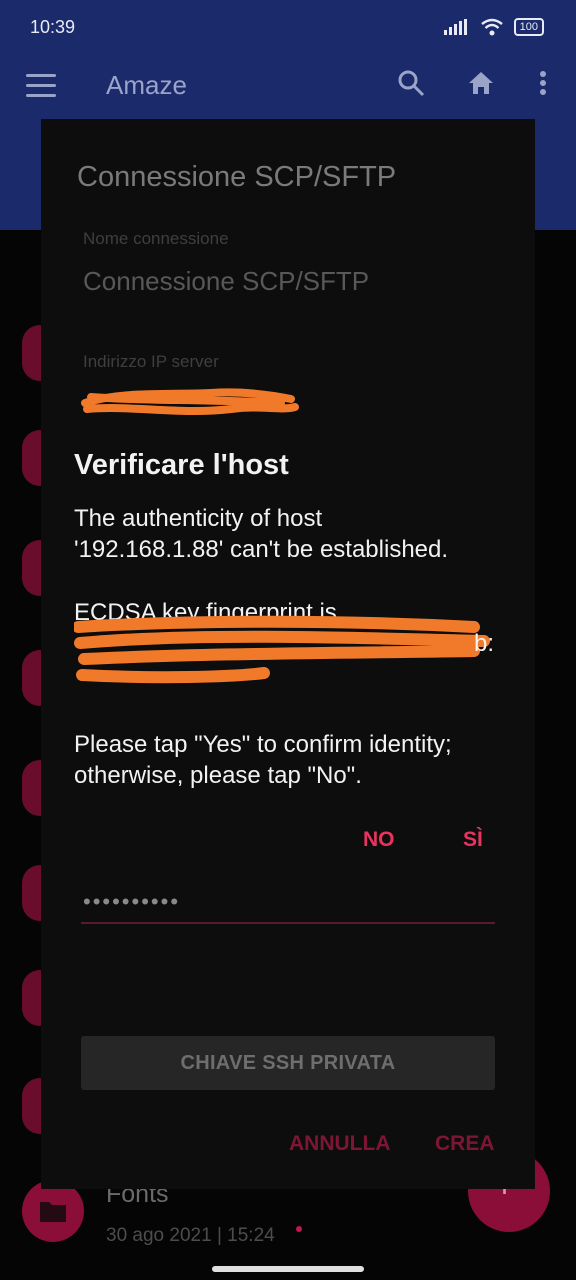  What do you see at coordinates (339, 1144) in the screenshot?
I see `cancel-button: ANNULLA` at bounding box center [339, 1144].